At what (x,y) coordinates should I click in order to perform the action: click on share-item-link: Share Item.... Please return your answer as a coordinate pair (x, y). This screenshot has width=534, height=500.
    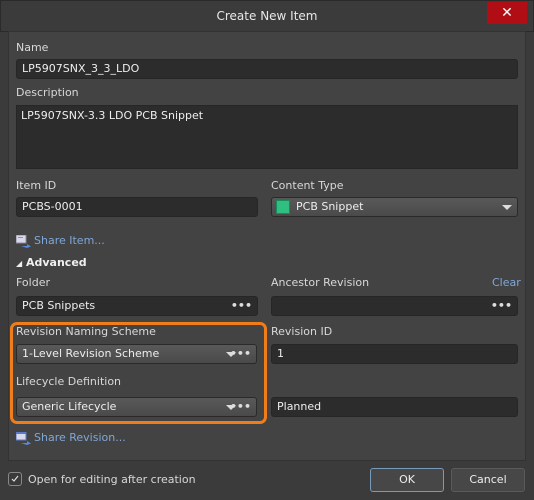
    Looking at the image, I should click on (60, 241).